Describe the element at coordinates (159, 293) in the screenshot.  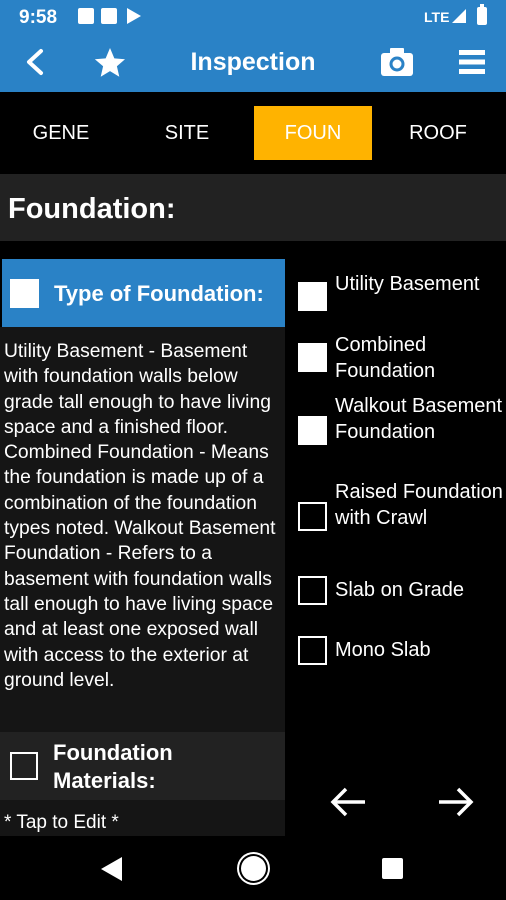
I see `type-of-foundation-label: Type of Foundation:` at that location.